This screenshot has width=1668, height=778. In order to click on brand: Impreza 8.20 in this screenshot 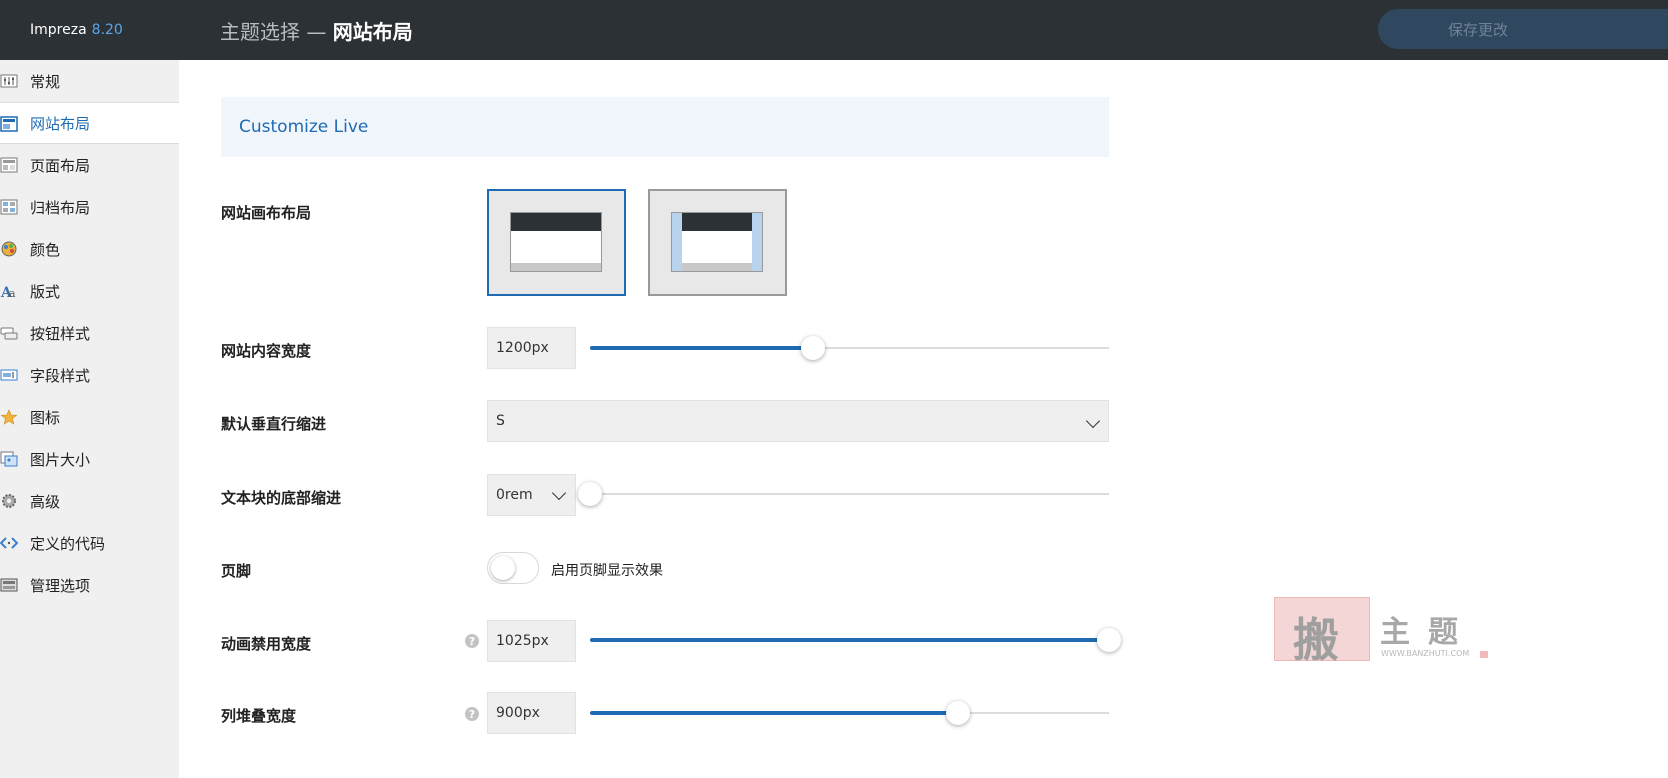, I will do `click(89, 30)`.